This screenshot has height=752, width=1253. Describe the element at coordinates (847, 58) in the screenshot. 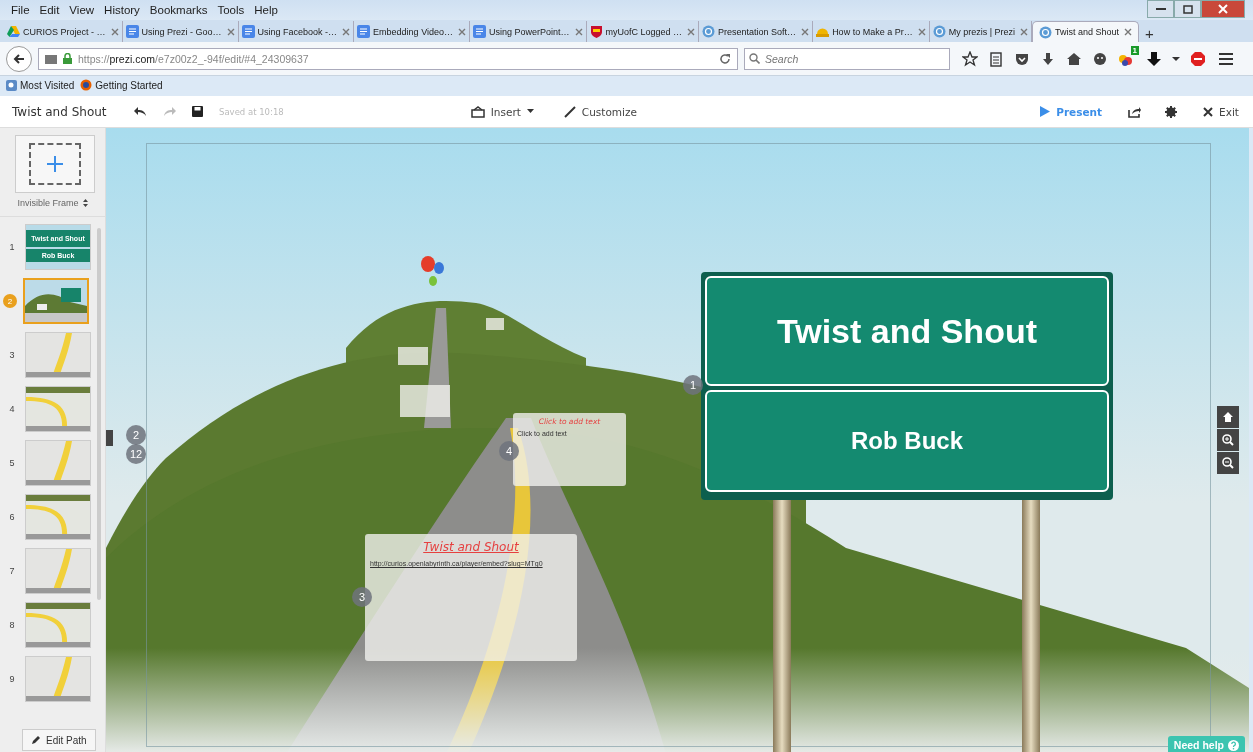

I see `search-field: Search` at that location.